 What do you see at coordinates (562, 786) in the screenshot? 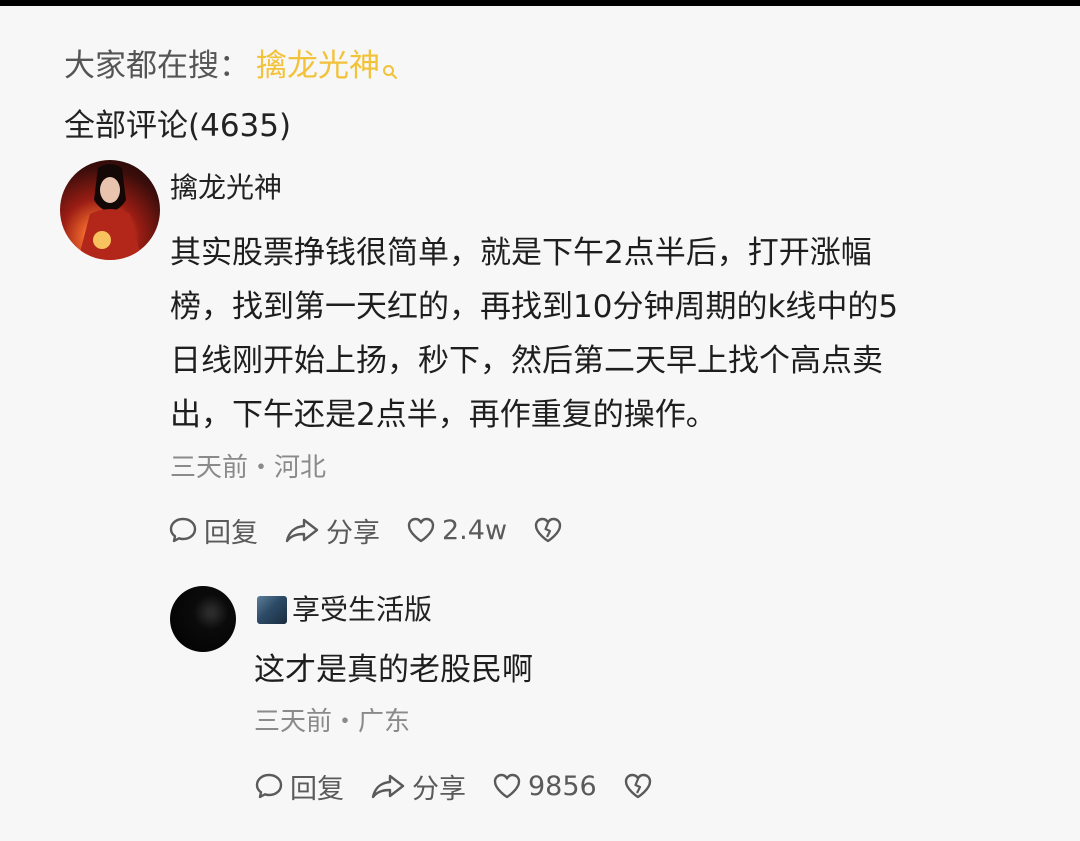
I see `like-count: 9856` at bounding box center [562, 786].